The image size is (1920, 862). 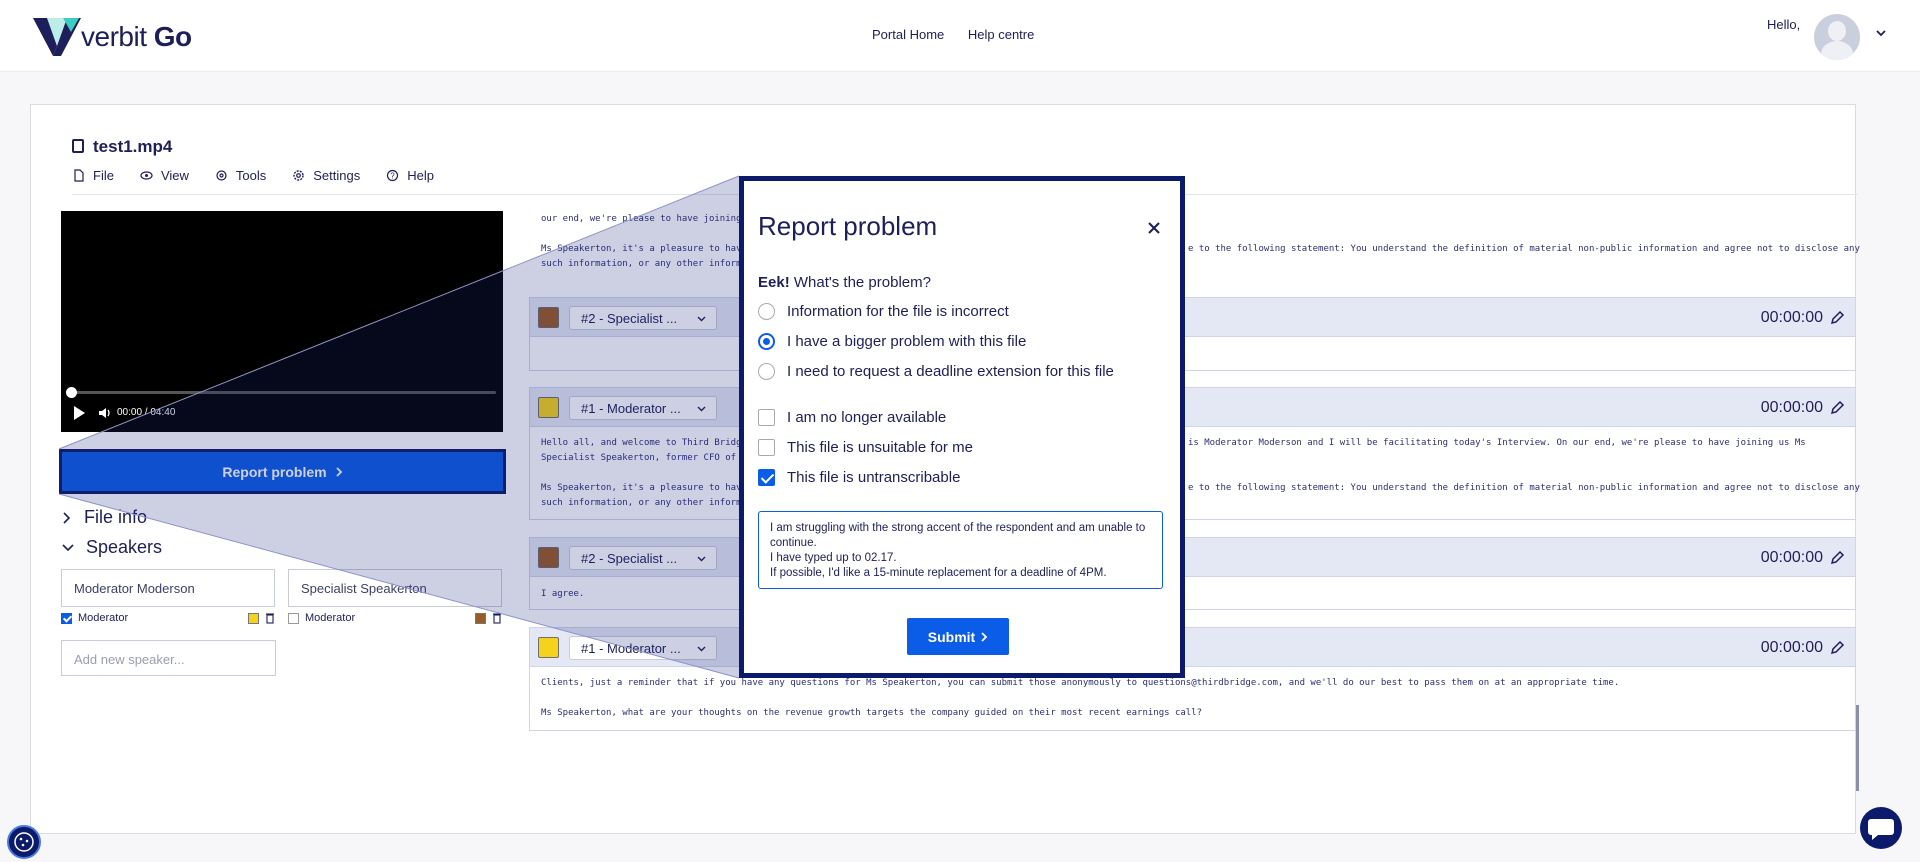 What do you see at coordinates (641, 503) in the screenshot?
I see `transcript-line: such information, or any other inform` at bounding box center [641, 503].